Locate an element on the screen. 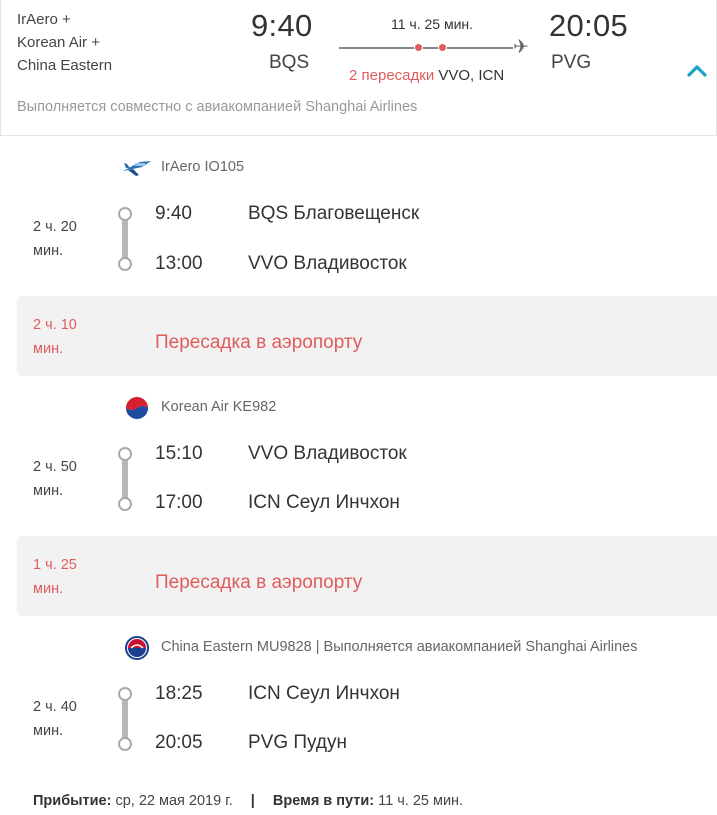 The image size is (717, 815). departure-time: 9:40 is located at coordinates (282, 25).